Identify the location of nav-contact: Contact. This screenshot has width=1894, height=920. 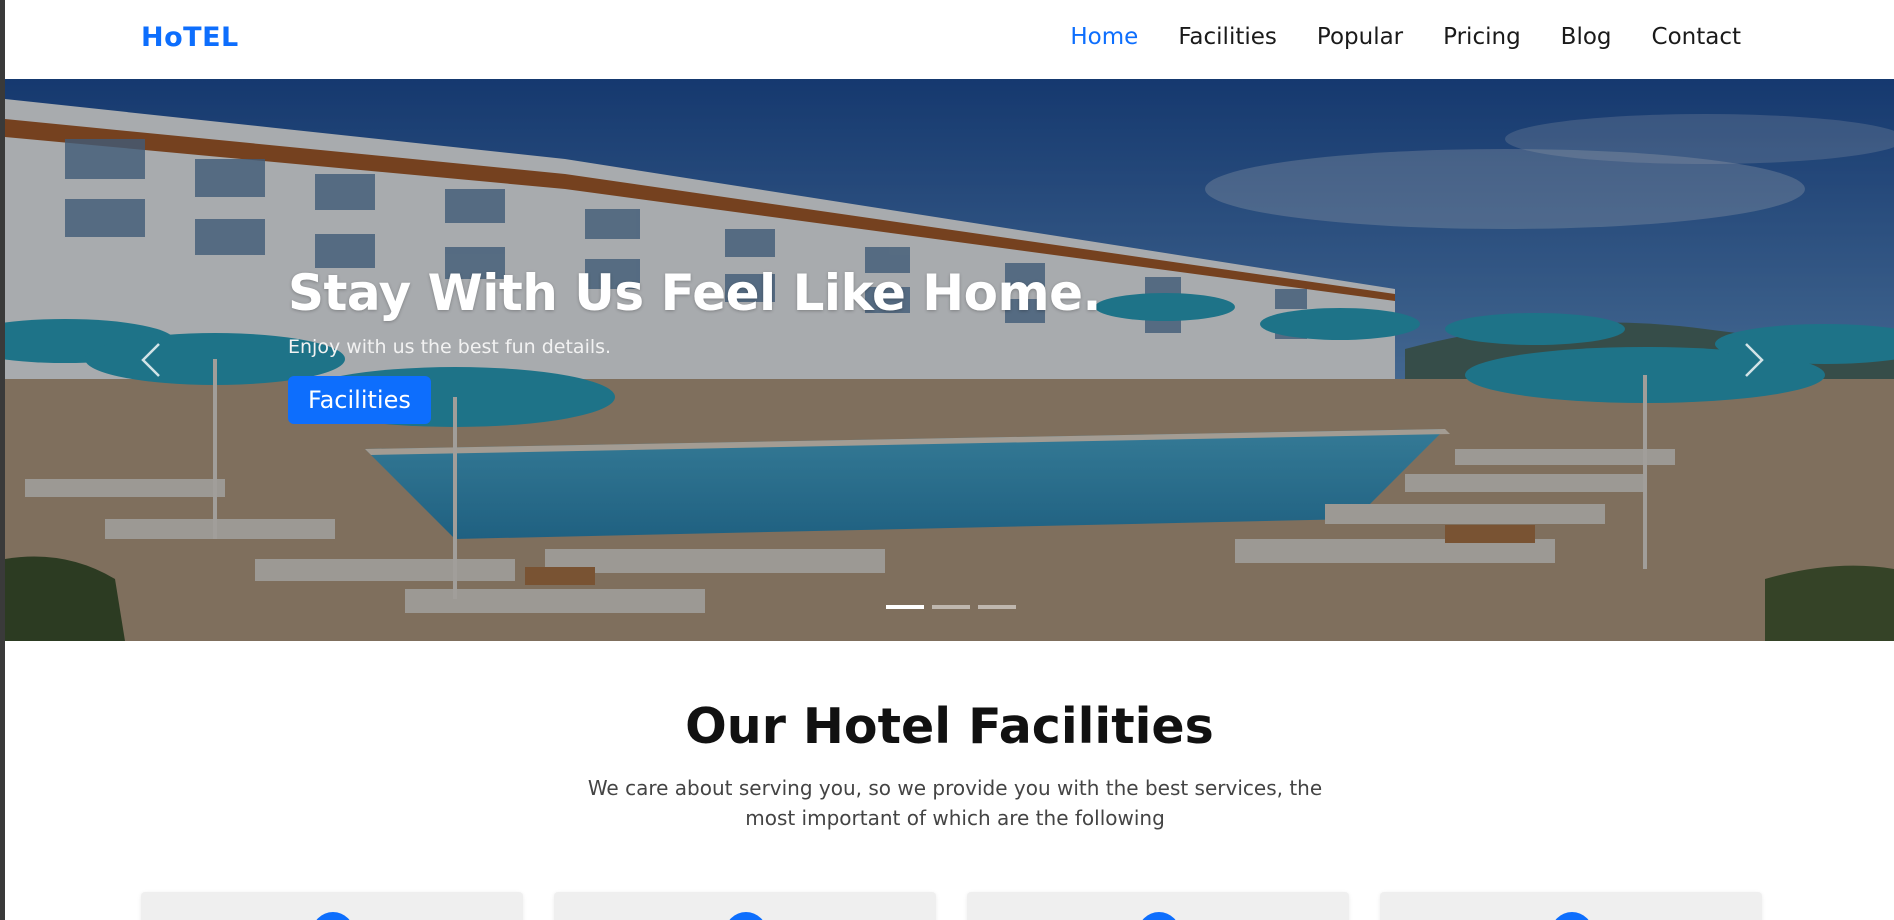
(1696, 37).